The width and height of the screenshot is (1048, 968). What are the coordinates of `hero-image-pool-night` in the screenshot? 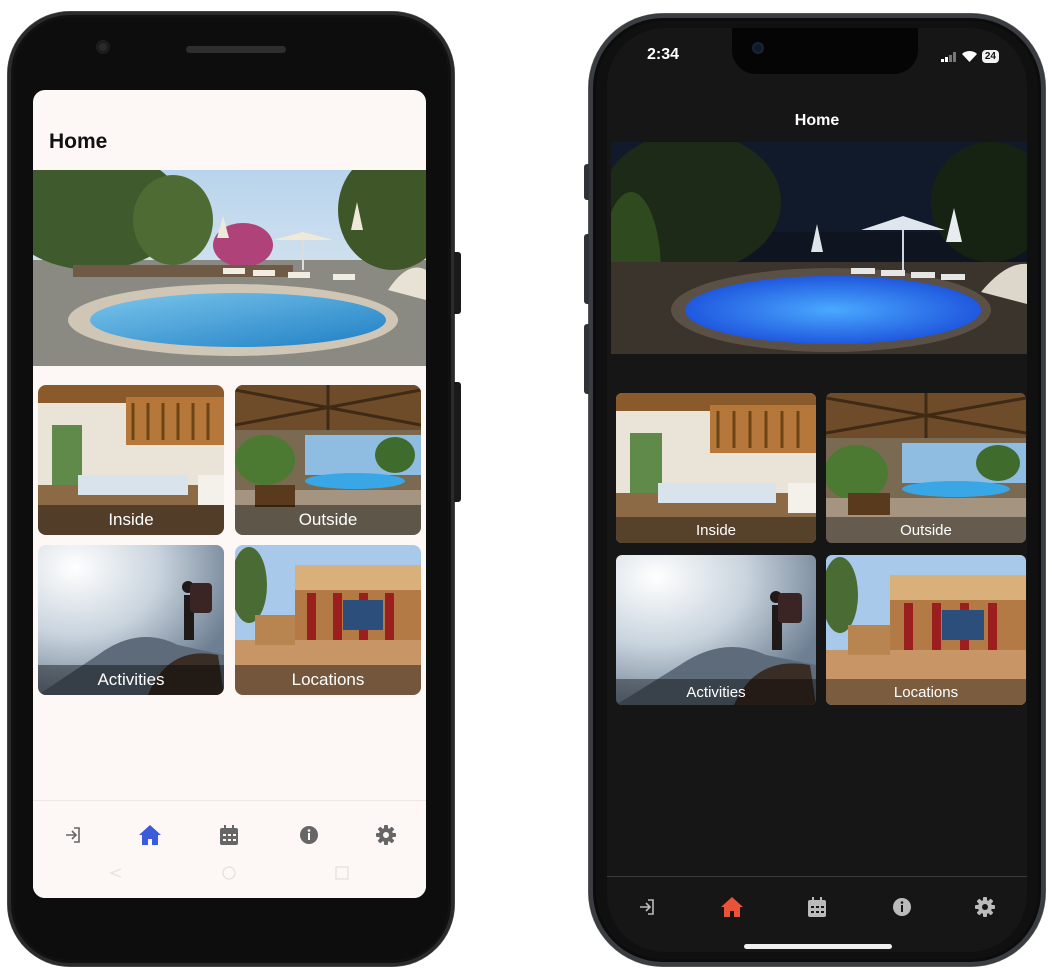 It's located at (819, 248).